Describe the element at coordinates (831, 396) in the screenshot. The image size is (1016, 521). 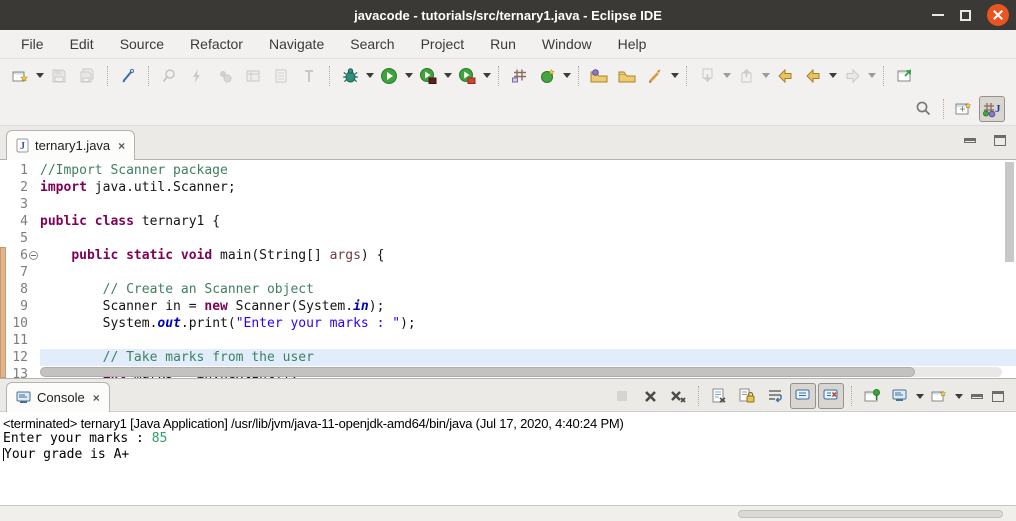
I see `show-stderr-toggle-button` at that location.